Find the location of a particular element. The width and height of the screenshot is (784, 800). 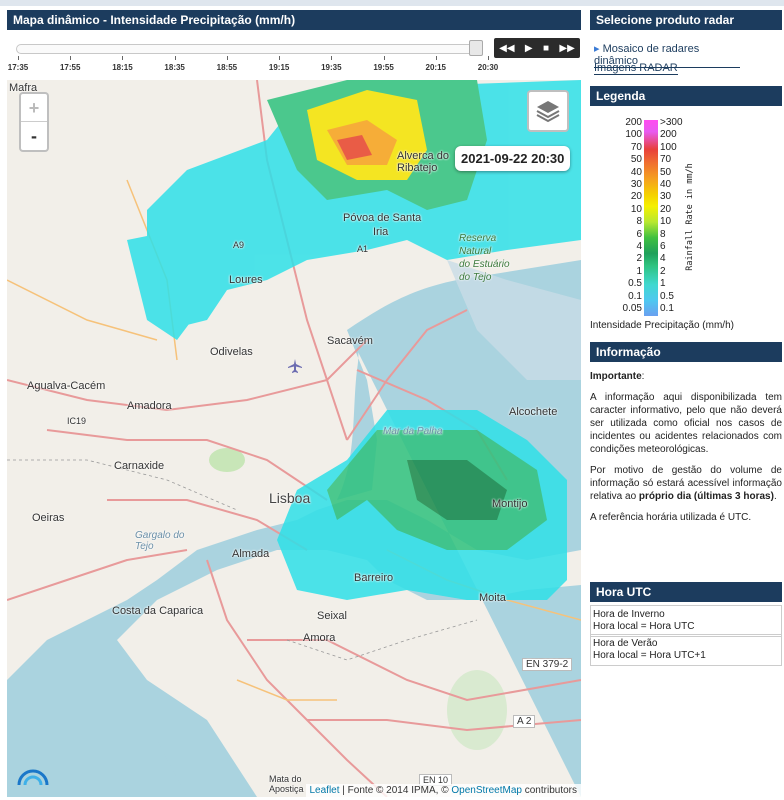

fast-forward-button: ▶▶ is located at coordinates (566, 48).